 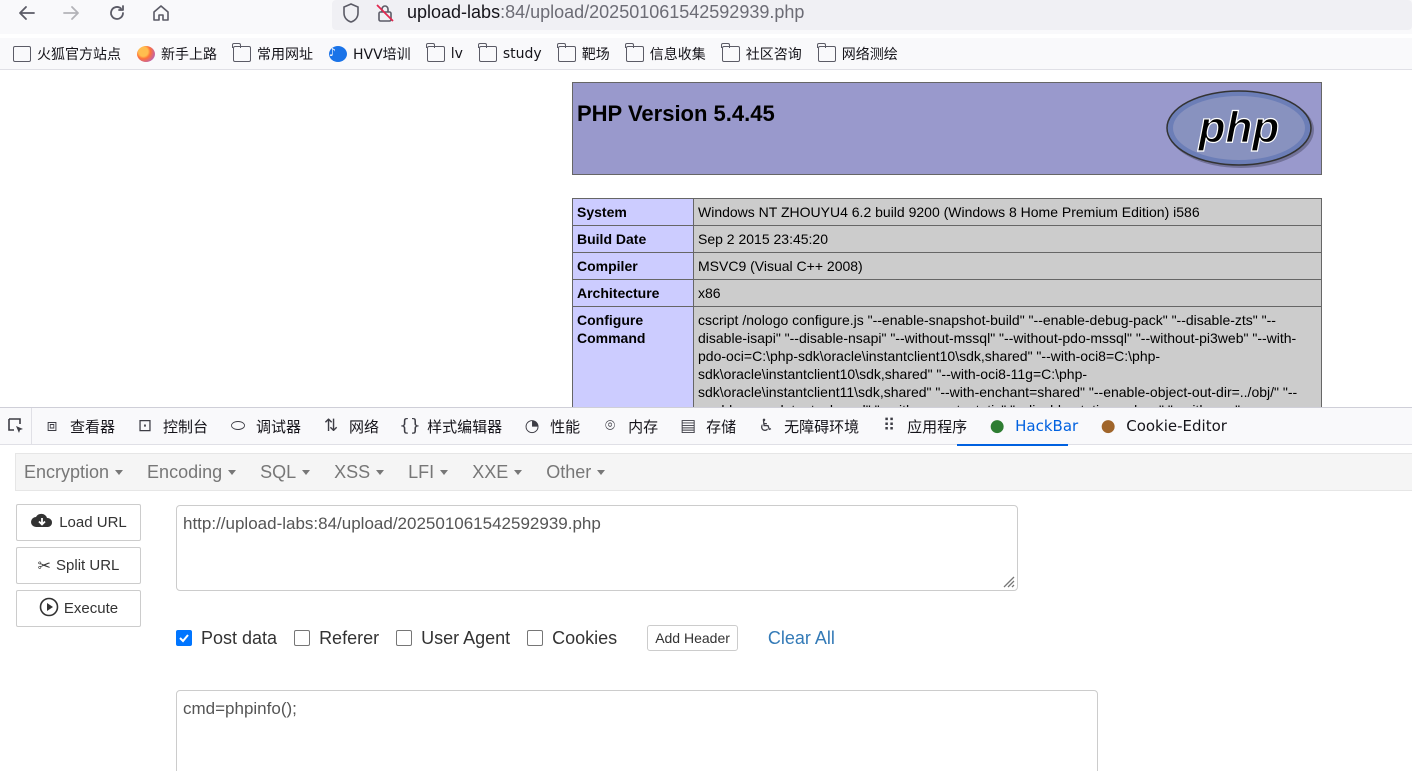 What do you see at coordinates (364, 426) in the screenshot?
I see `devtools-tab-label: 网络` at bounding box center [364, 426].